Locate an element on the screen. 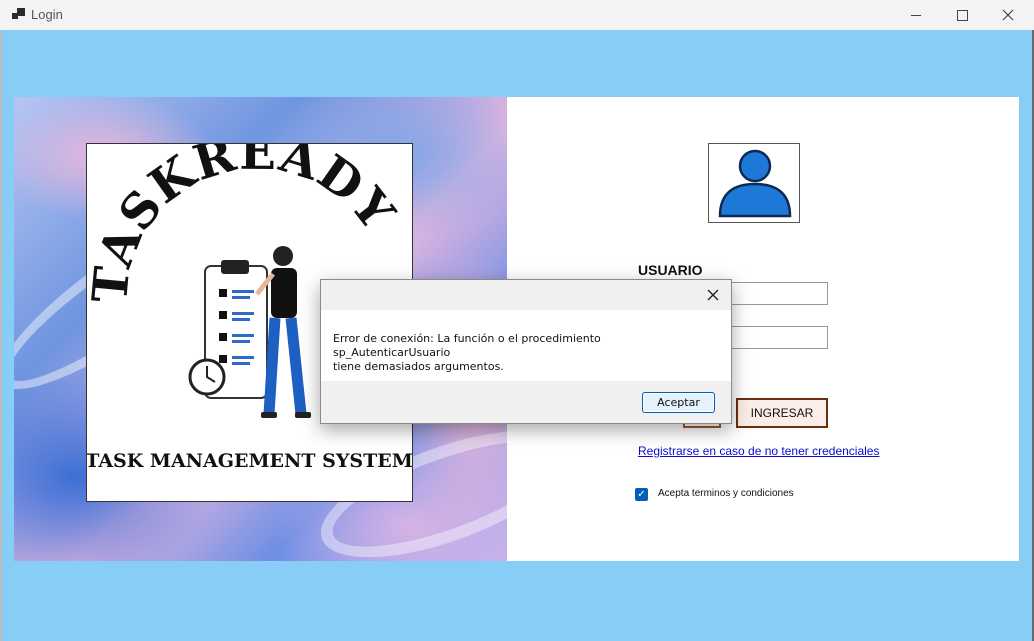 The height and width of the screenshot is (641, 1034). terms-checkbox: ✓ is located at coordinates (641, 494).